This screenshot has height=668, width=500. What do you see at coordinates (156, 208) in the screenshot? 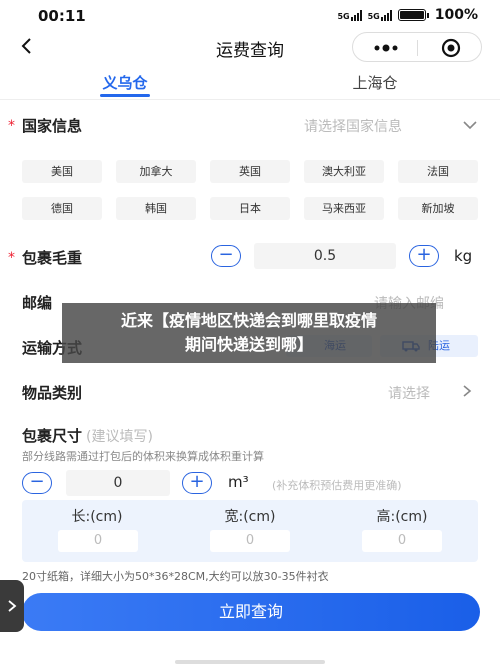
I see `country-option: 韩国` at bounding box center [156, 208].